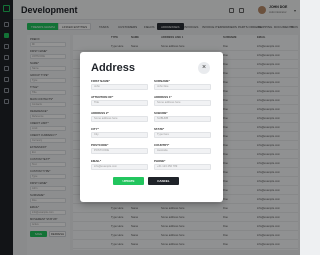 The width and height of the screenshot is (320, 255). Describe the element at coordinates (182, 87) in the screenshot. I see `modal-field-input: John Doe` at that location.